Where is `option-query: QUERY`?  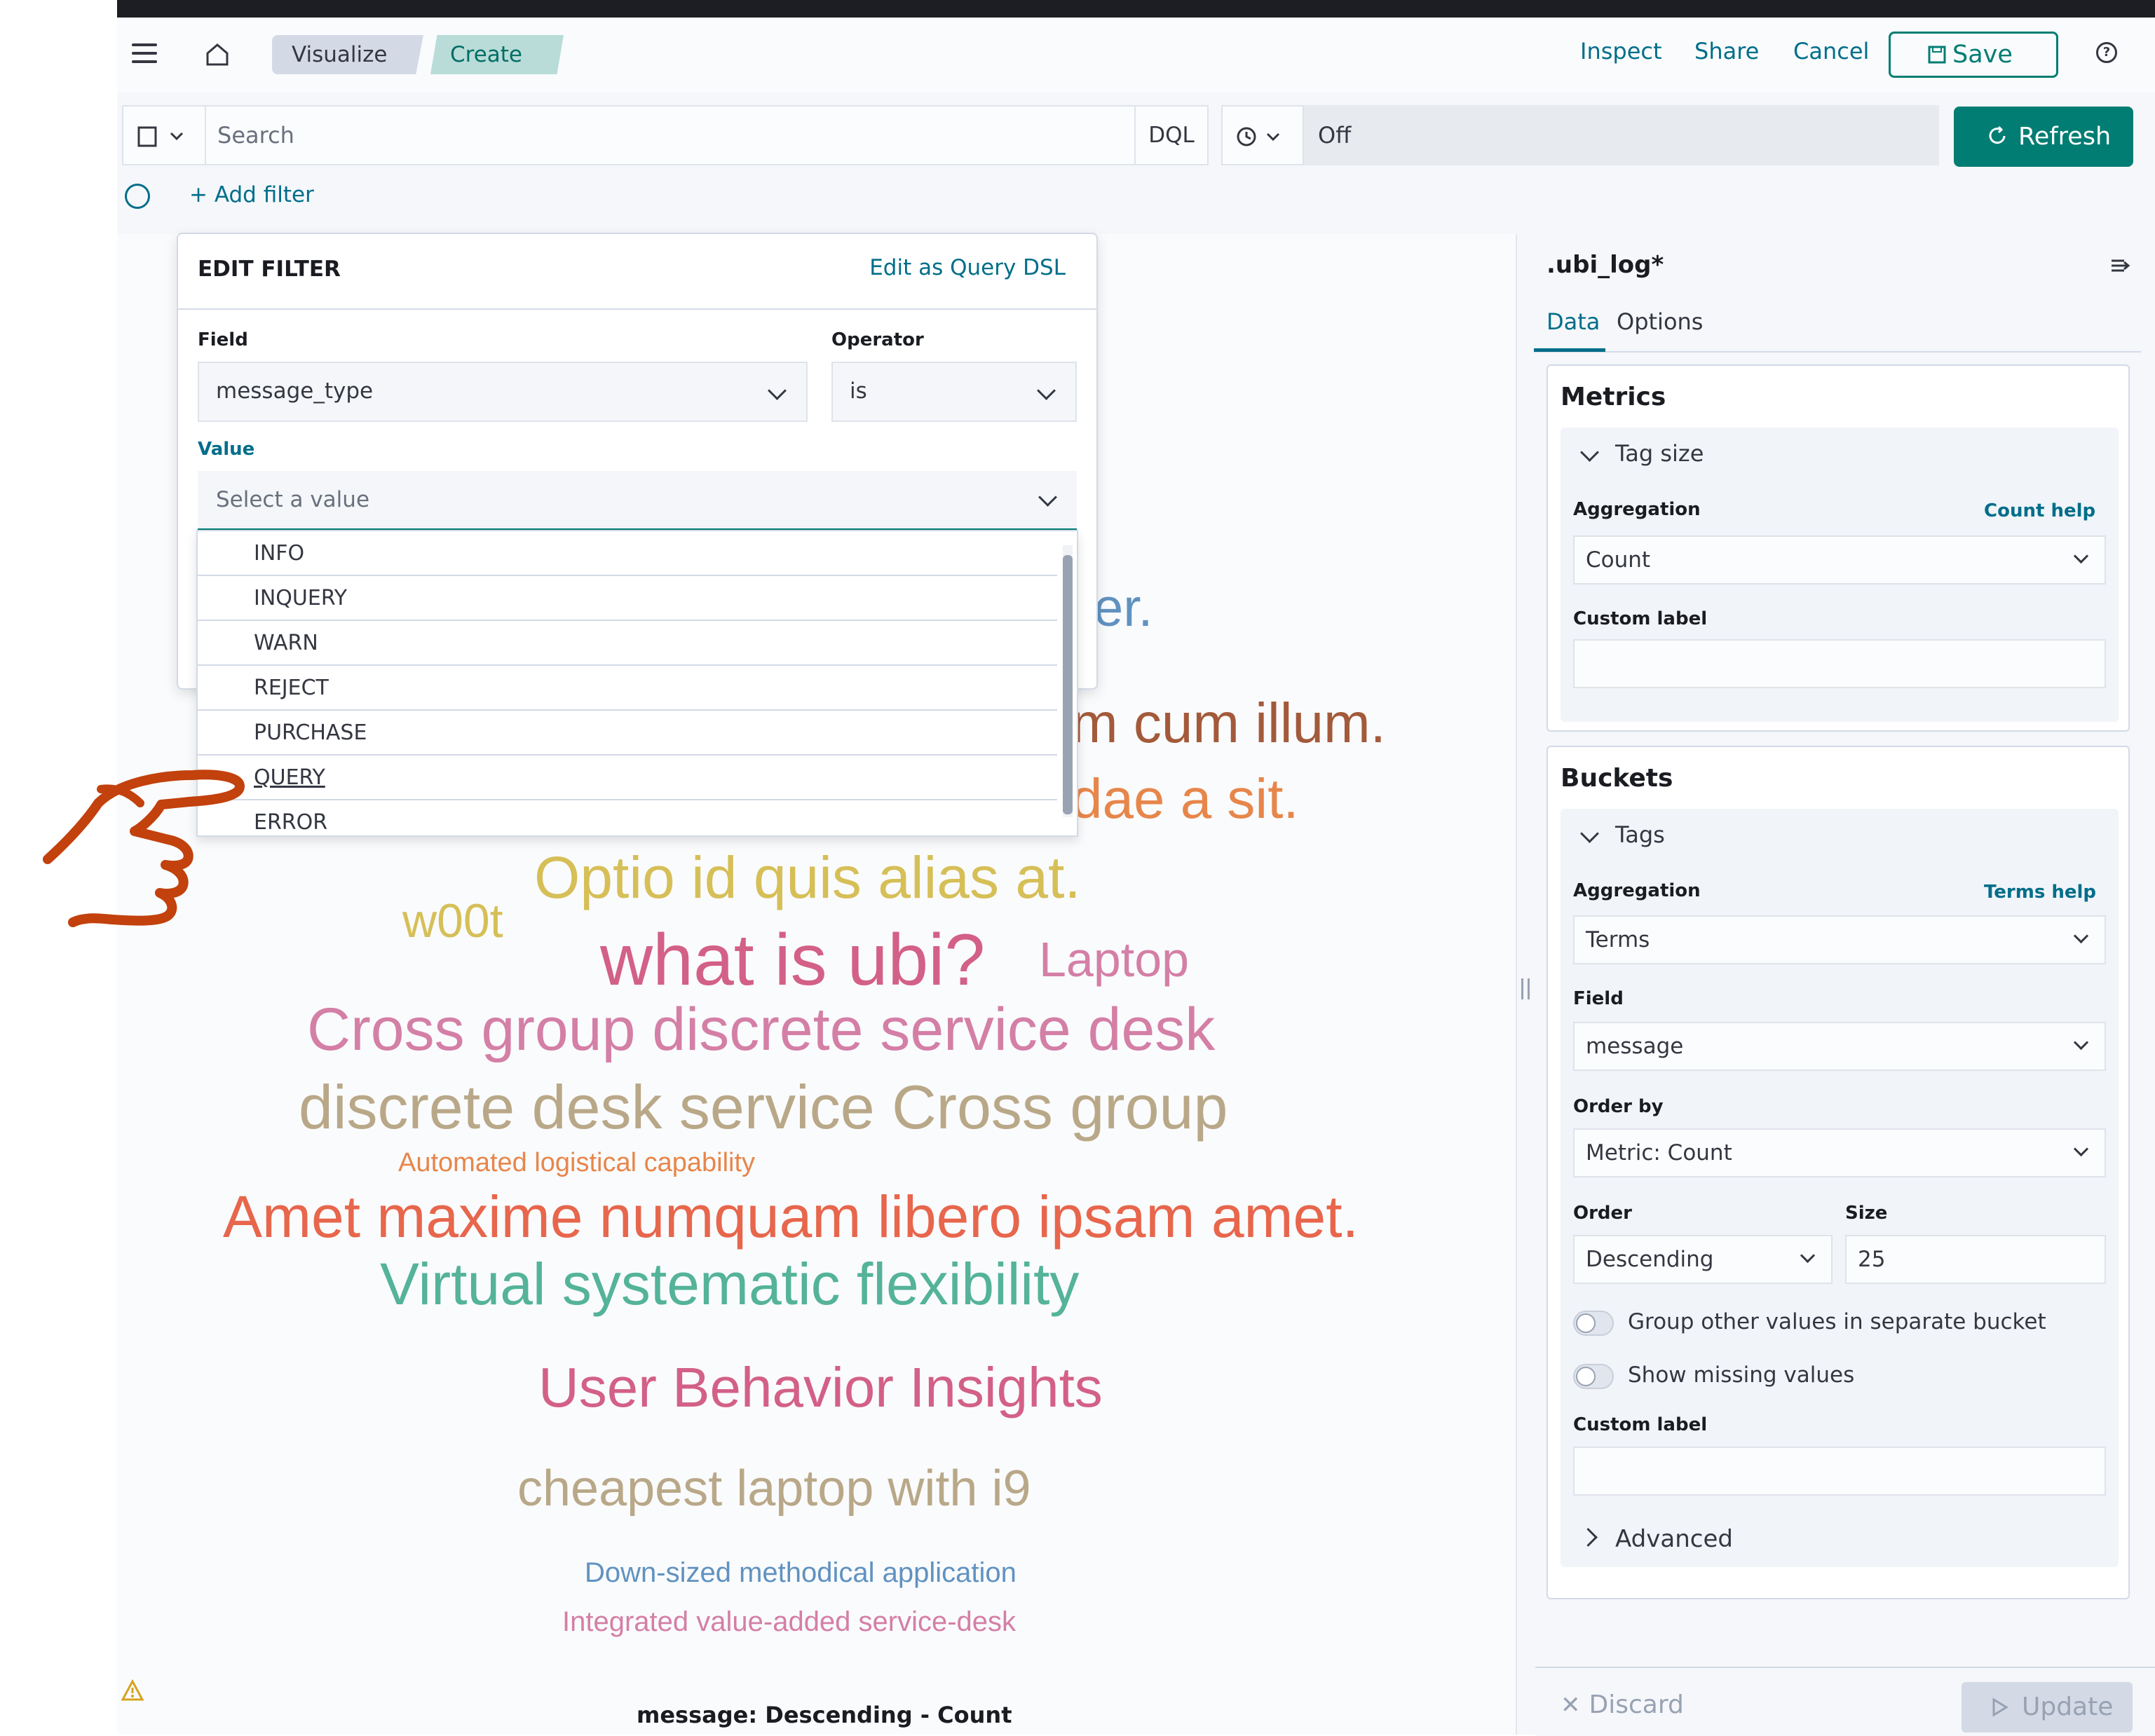 option-query: QUERY is located at coordinates (628, 778).